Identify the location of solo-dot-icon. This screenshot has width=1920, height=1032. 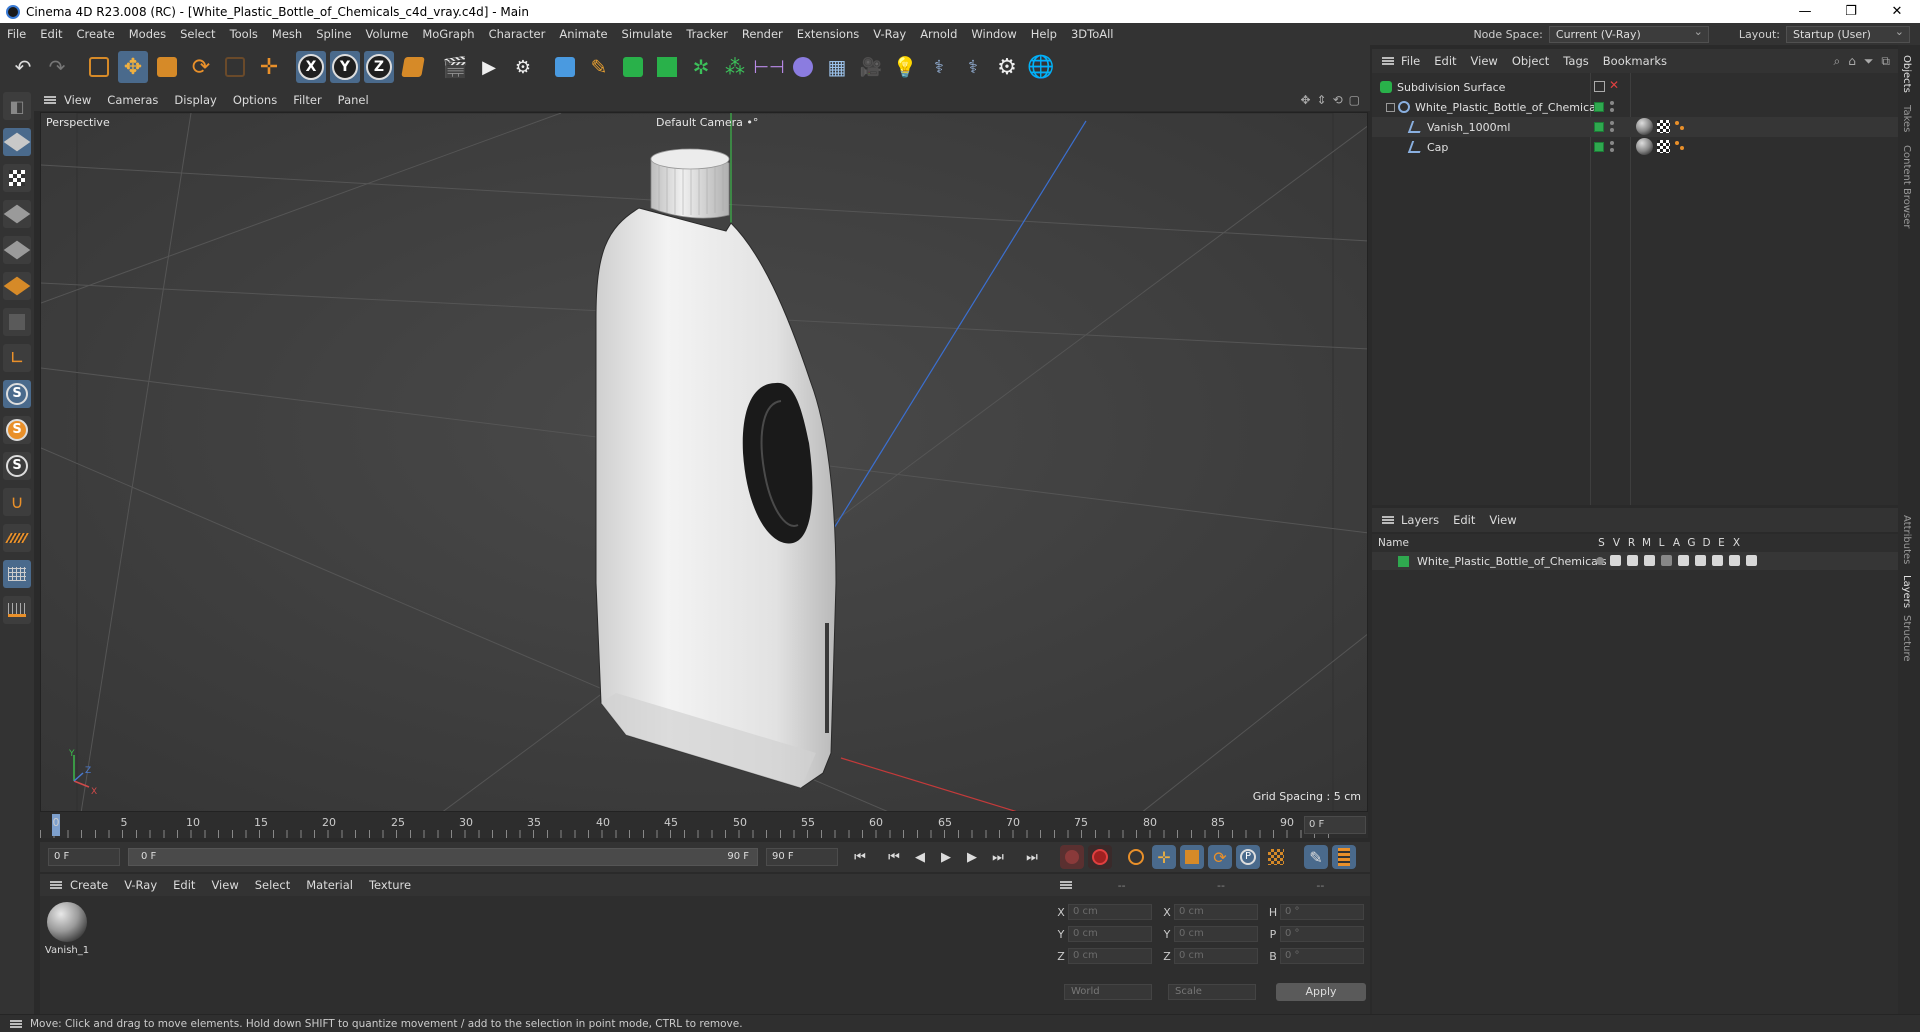
(1600, 561).